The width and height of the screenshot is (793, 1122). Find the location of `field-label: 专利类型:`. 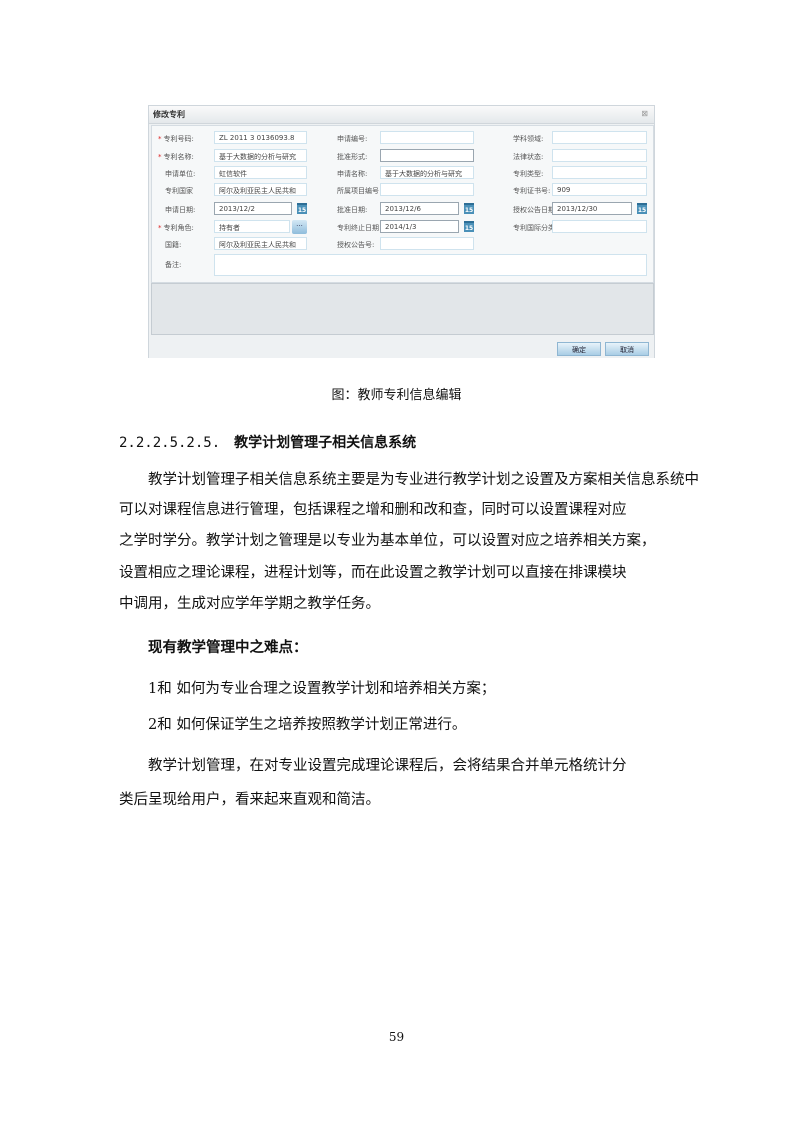

field-label: 专利类型: is located at coordinates (524, 174).